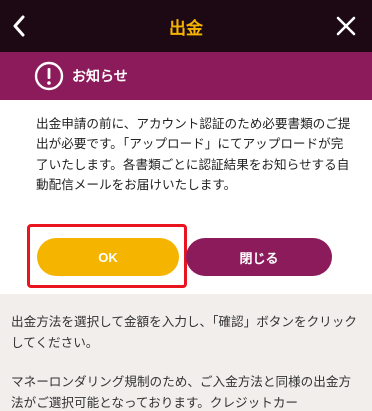 This screenshot has width=372, height=411. What do you see at coordinates (49, 76) in the screenshot?
I see `exclamation-icon` at bounding box center [49, 76].